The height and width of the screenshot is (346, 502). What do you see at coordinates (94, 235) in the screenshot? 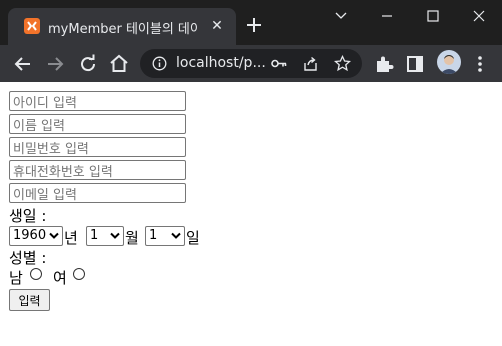
I see `month-value: 1` at bounding box center [94, 235].